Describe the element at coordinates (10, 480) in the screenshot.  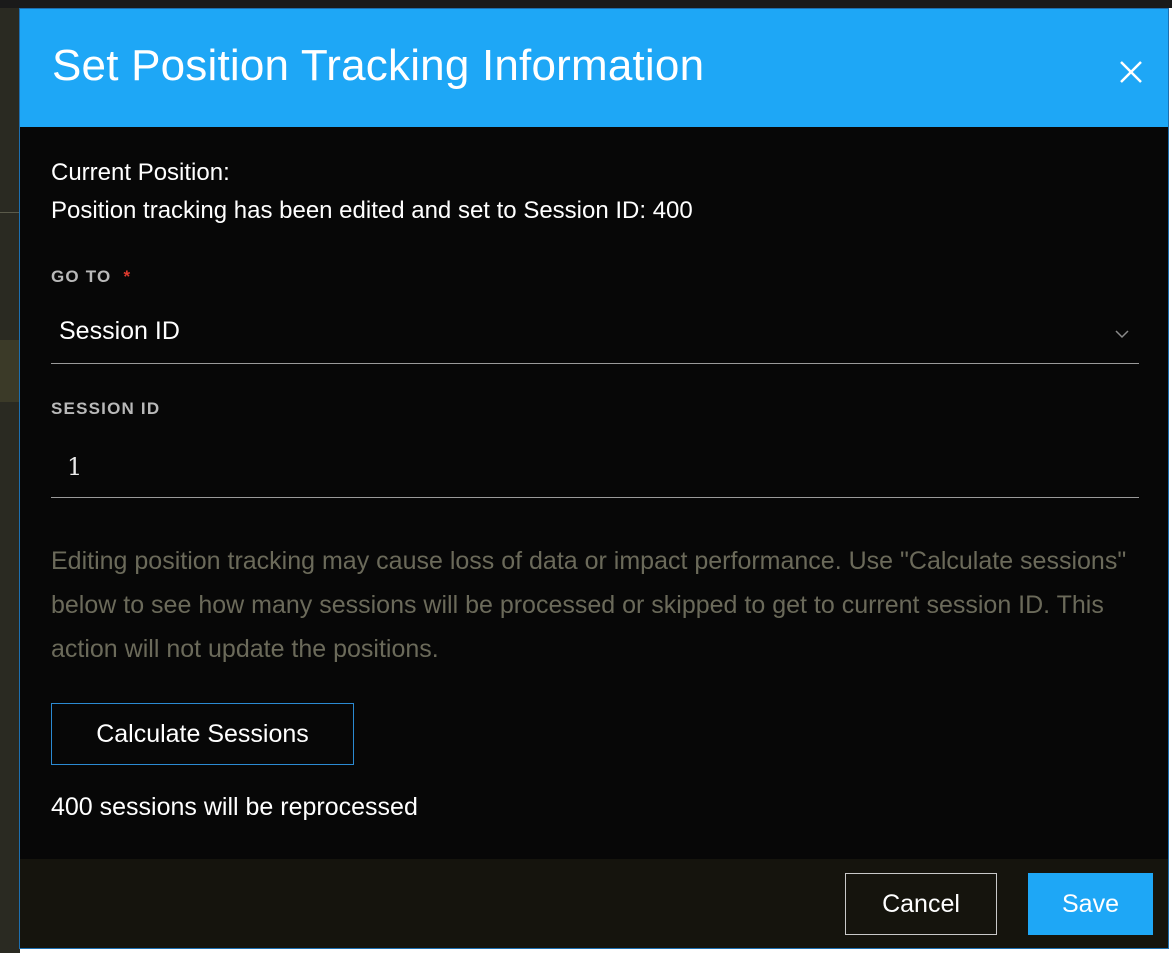
I see `background-edge` at that location.